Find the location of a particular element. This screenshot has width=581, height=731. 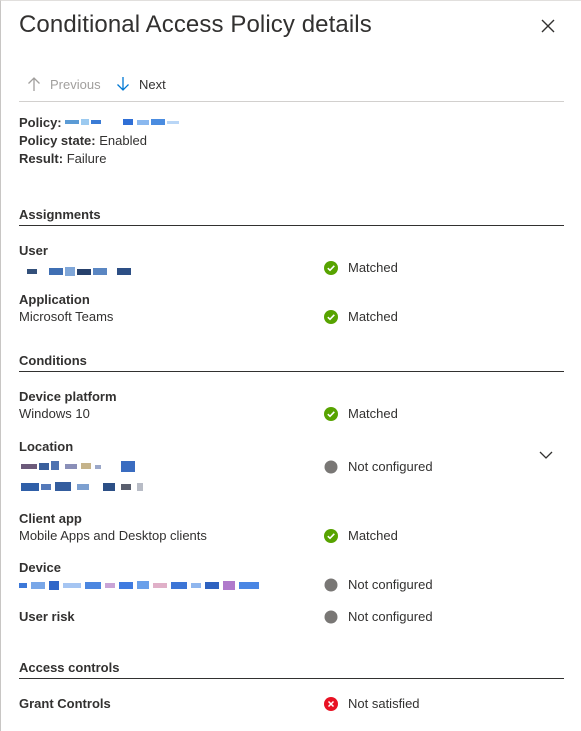

policy-state-row: Policy state: Enabled is located at coordinates (83, 140).